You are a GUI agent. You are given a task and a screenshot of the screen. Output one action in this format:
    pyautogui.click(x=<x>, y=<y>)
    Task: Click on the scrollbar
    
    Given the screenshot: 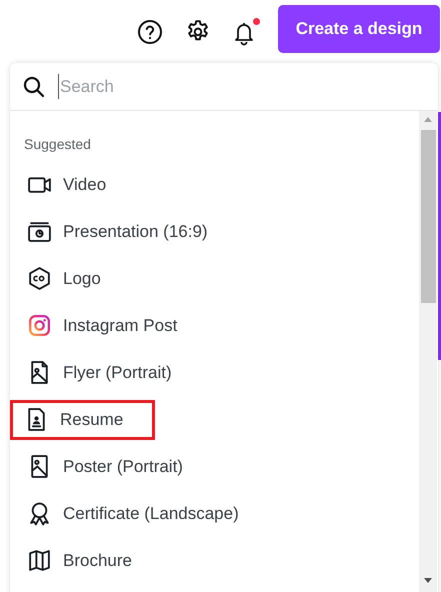 What is the action you would take?
    pyautogui.click(x=428, y=351)
    